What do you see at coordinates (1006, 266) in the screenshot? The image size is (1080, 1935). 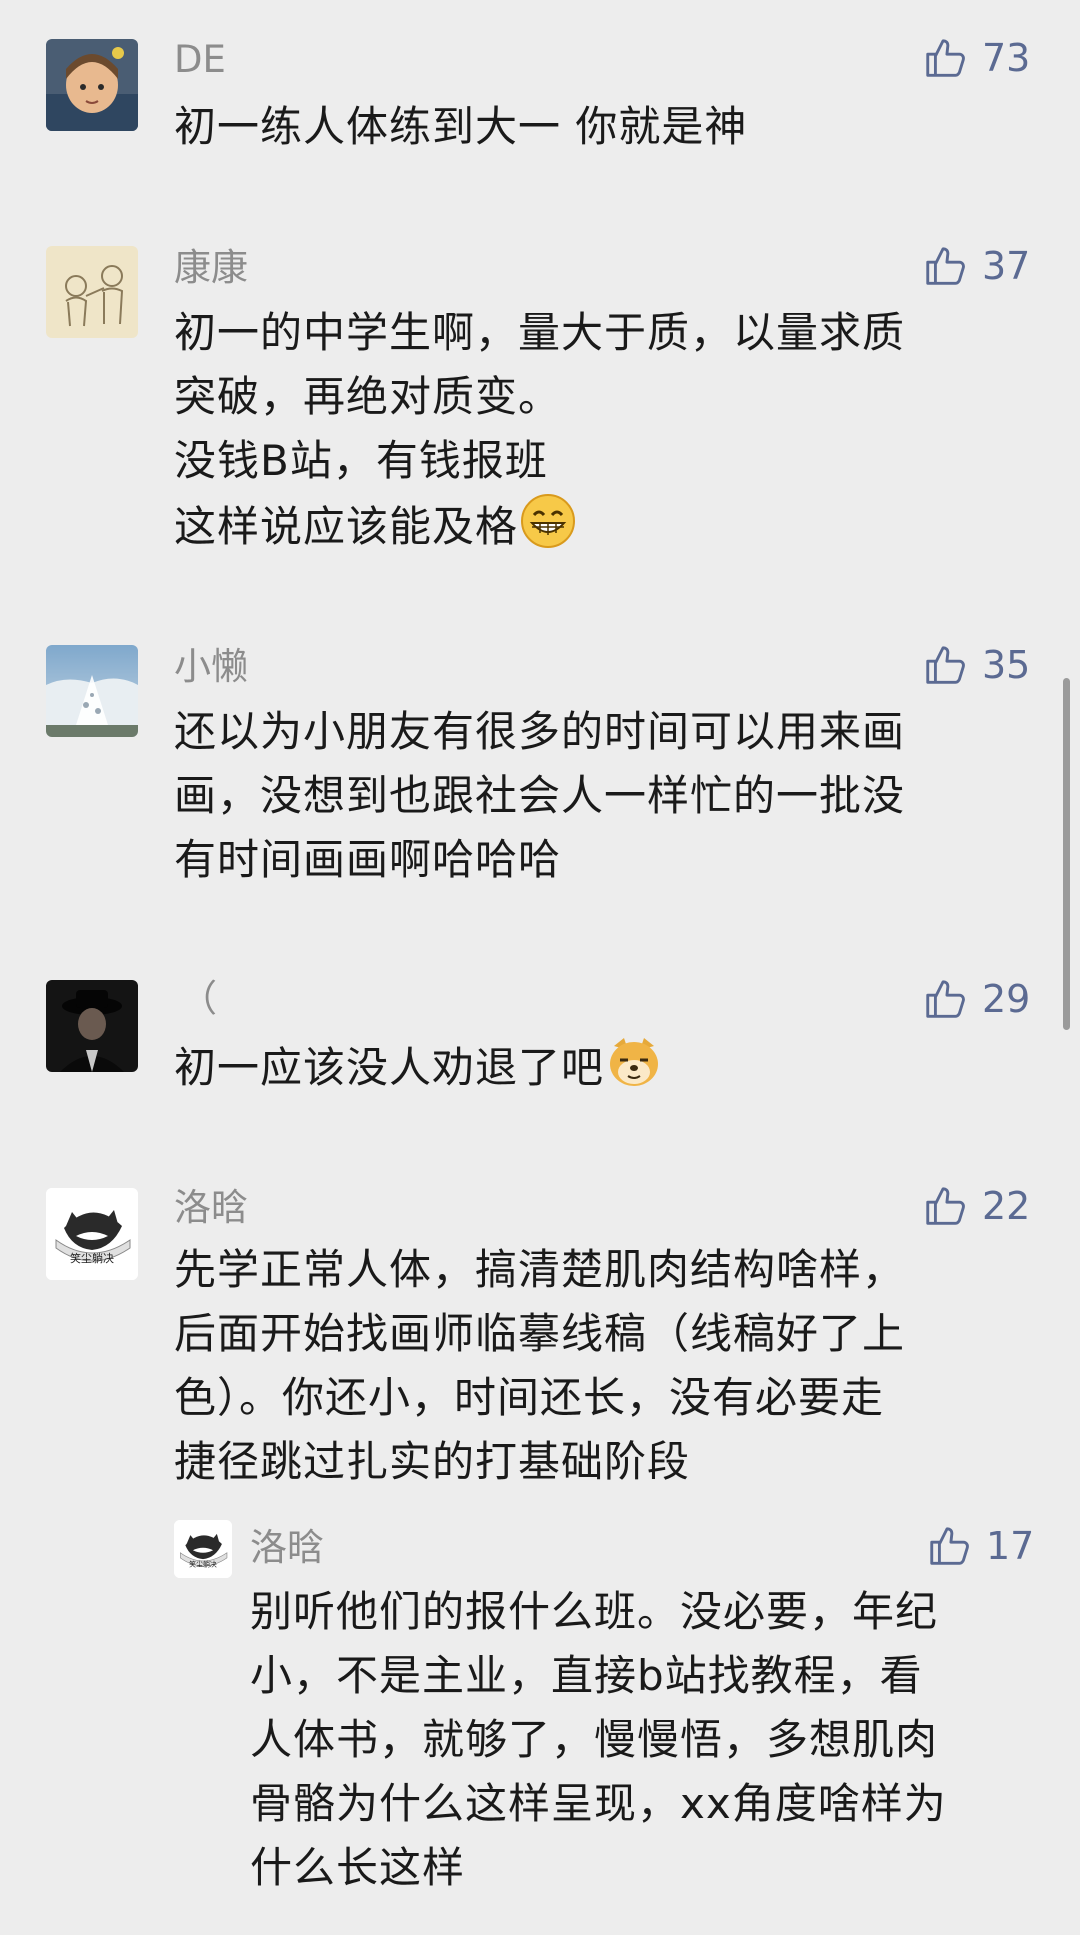 I see `like-count: 37` at bounding box center [1006, 266].